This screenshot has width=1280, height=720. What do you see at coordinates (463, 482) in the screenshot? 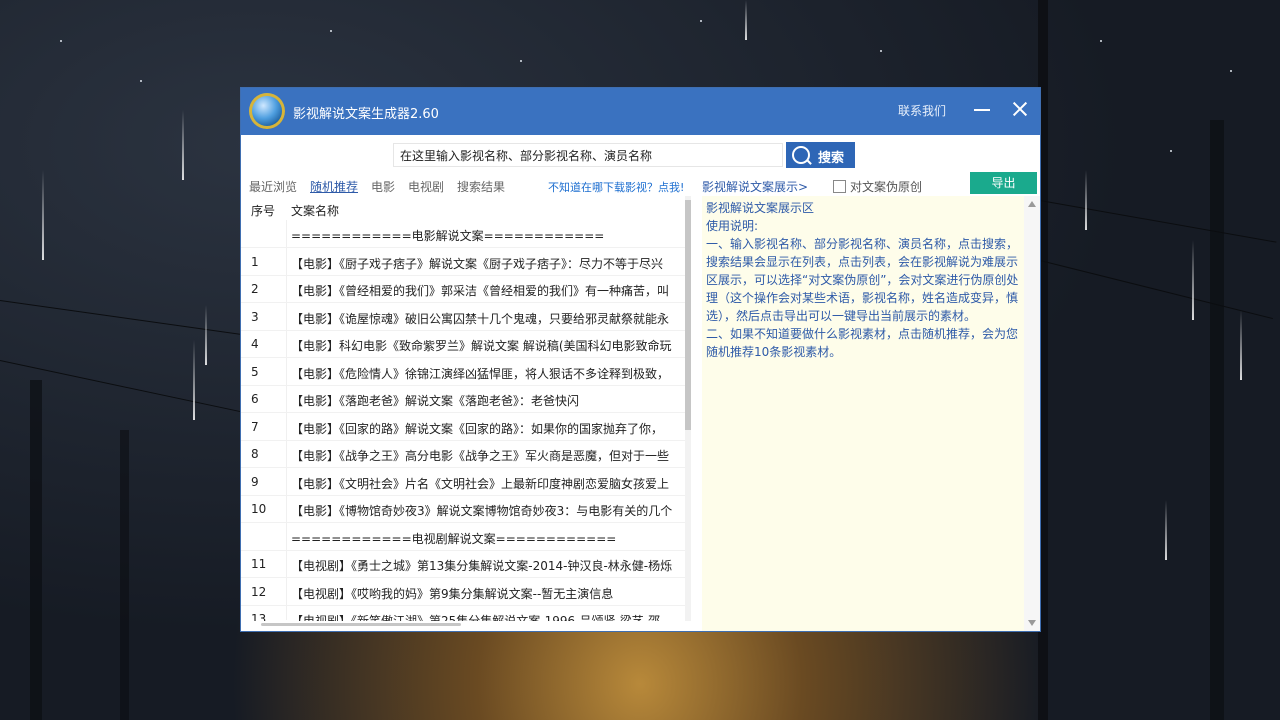
I see `list-item: 9 【电影】《文明社会》片名《文明社会》上最新印度神剧恋爱脑女孩爱上` at bounding box center [463, 482].